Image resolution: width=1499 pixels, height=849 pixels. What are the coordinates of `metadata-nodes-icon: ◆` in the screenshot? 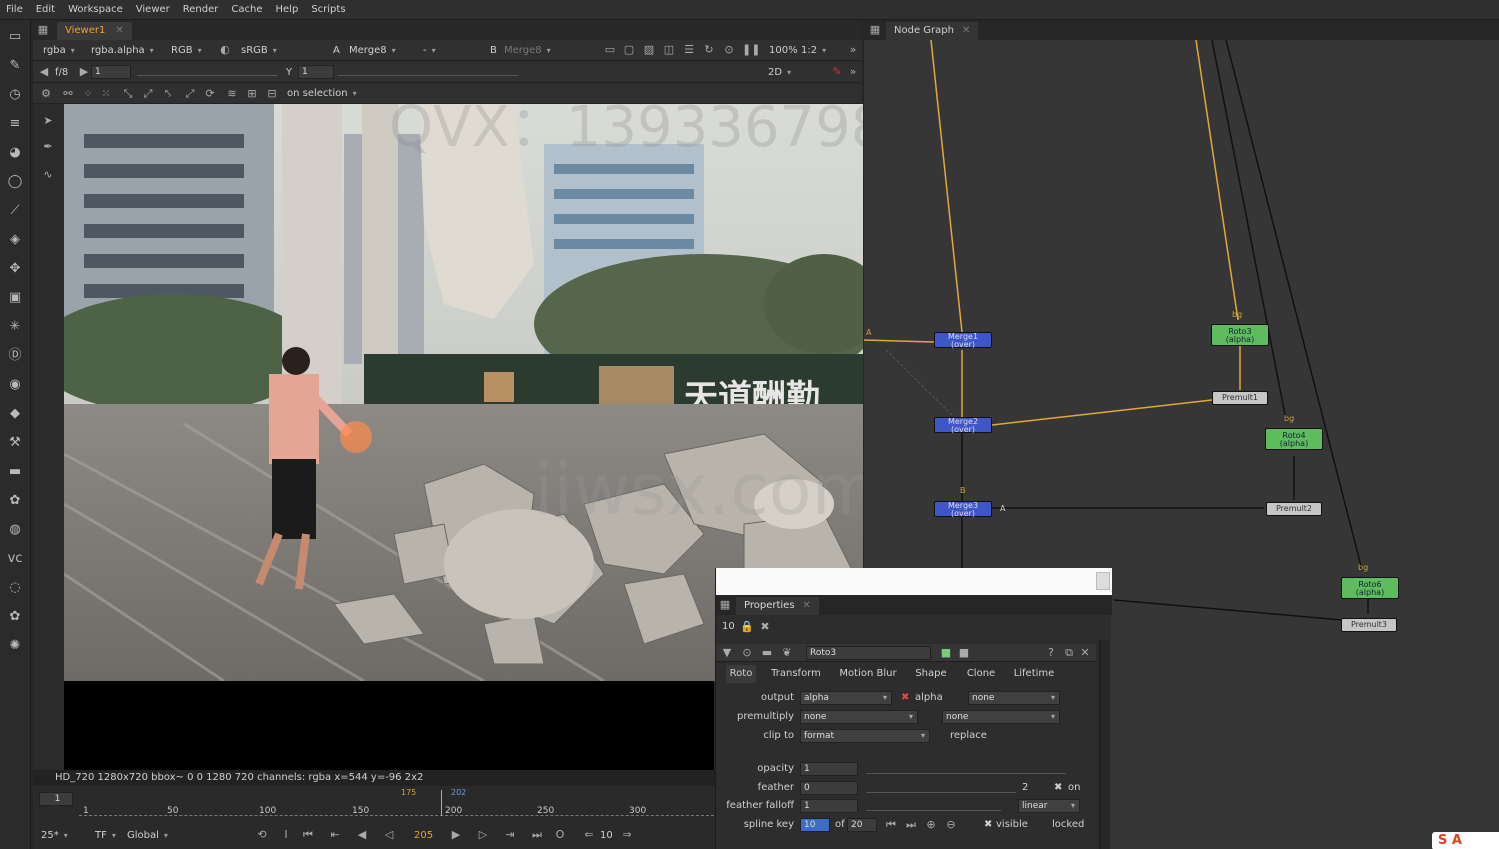 It's located at (15, 414).